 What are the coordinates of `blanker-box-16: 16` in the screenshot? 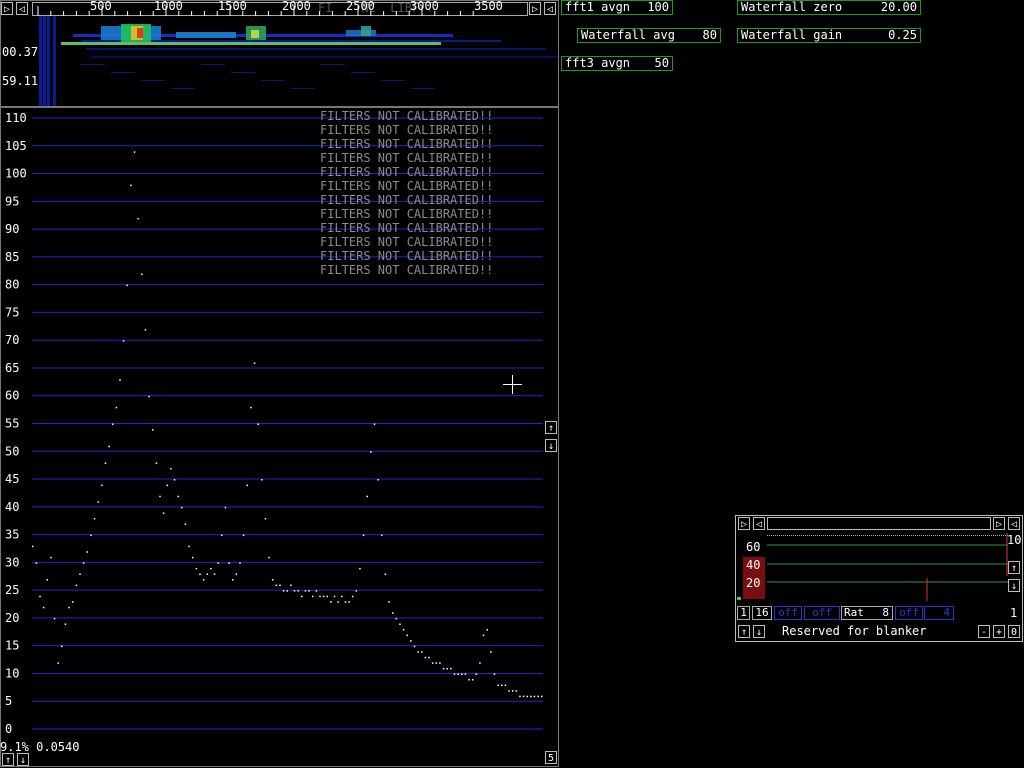 It's located at (762, 613).